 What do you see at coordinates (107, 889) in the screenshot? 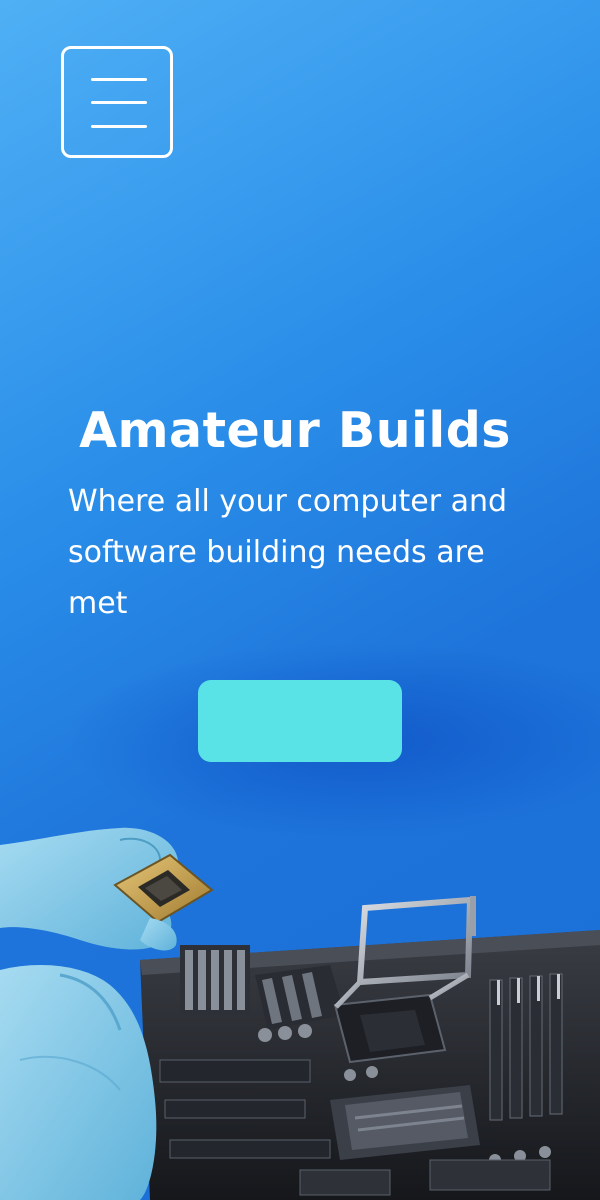
I see `gloved-hand-cpu` at bounding box center [107, 889].